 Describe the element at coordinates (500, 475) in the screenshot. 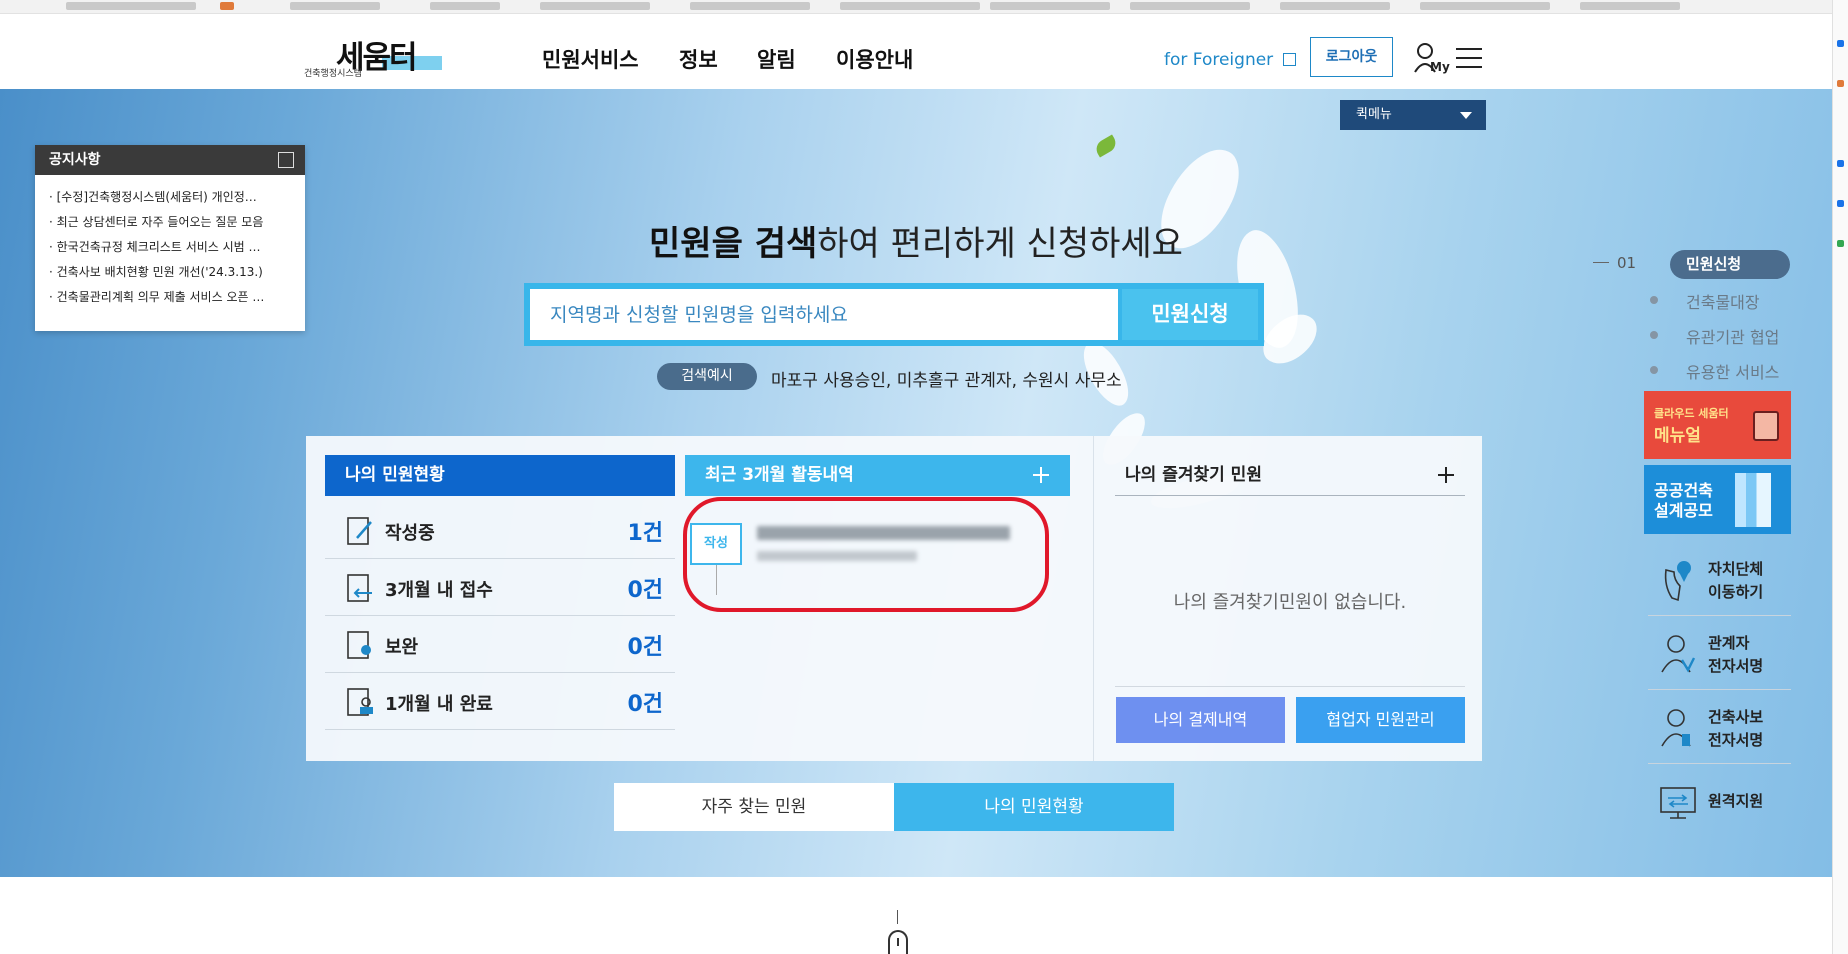

I see `my-status-title: 나의 민원현황` at that location.